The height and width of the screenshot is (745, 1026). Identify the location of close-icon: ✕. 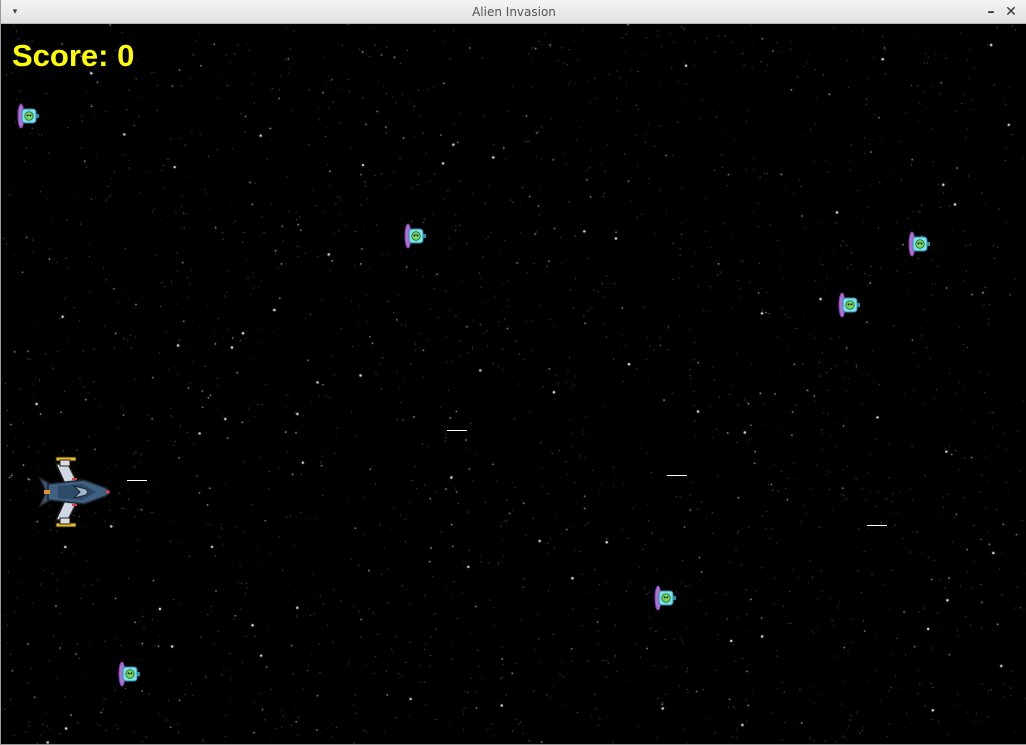
(1011, 12).